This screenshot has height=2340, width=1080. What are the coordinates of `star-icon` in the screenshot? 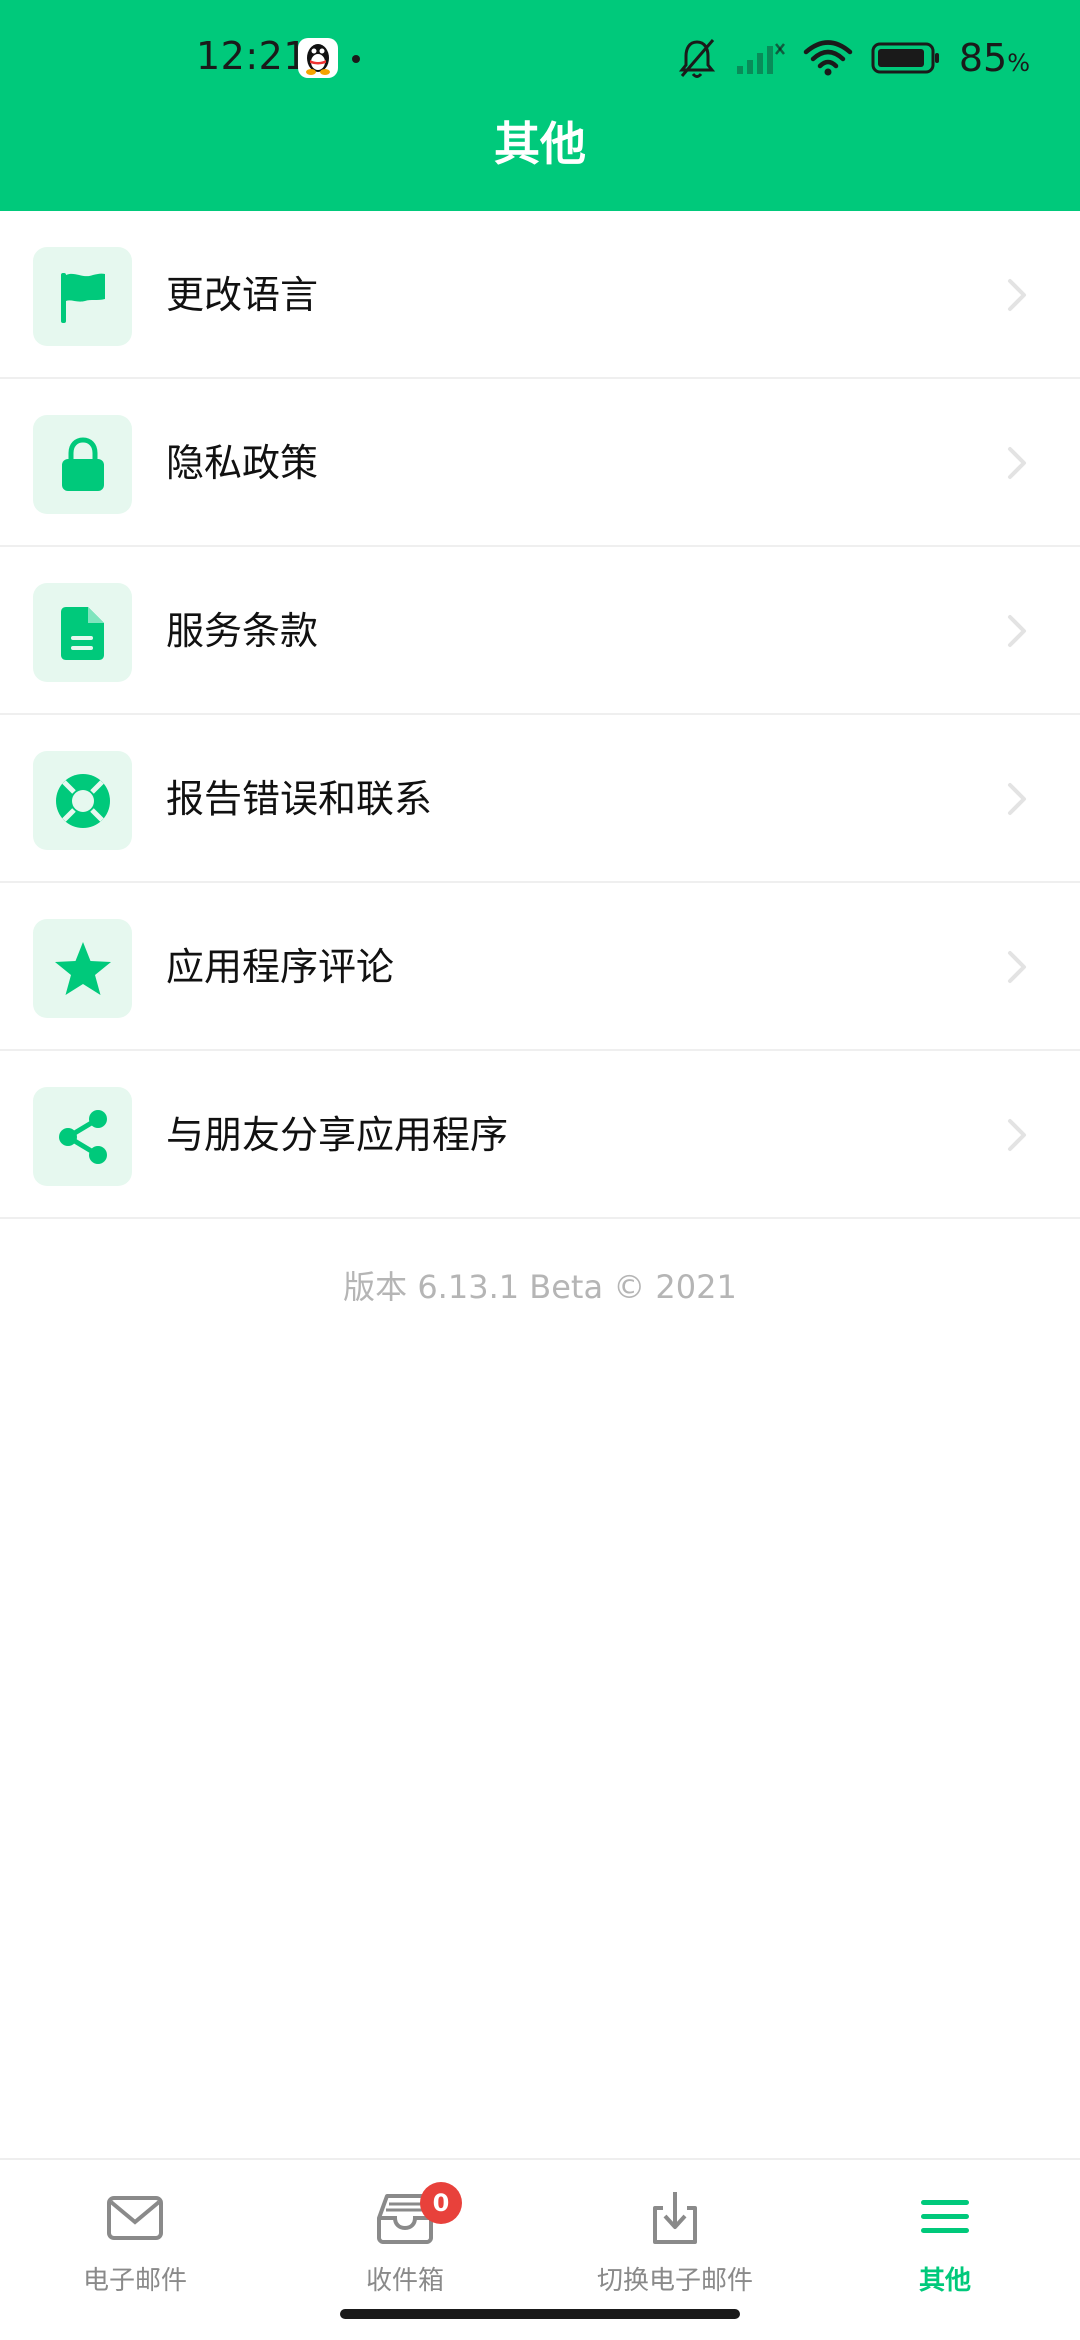 It's located at (82, 968).